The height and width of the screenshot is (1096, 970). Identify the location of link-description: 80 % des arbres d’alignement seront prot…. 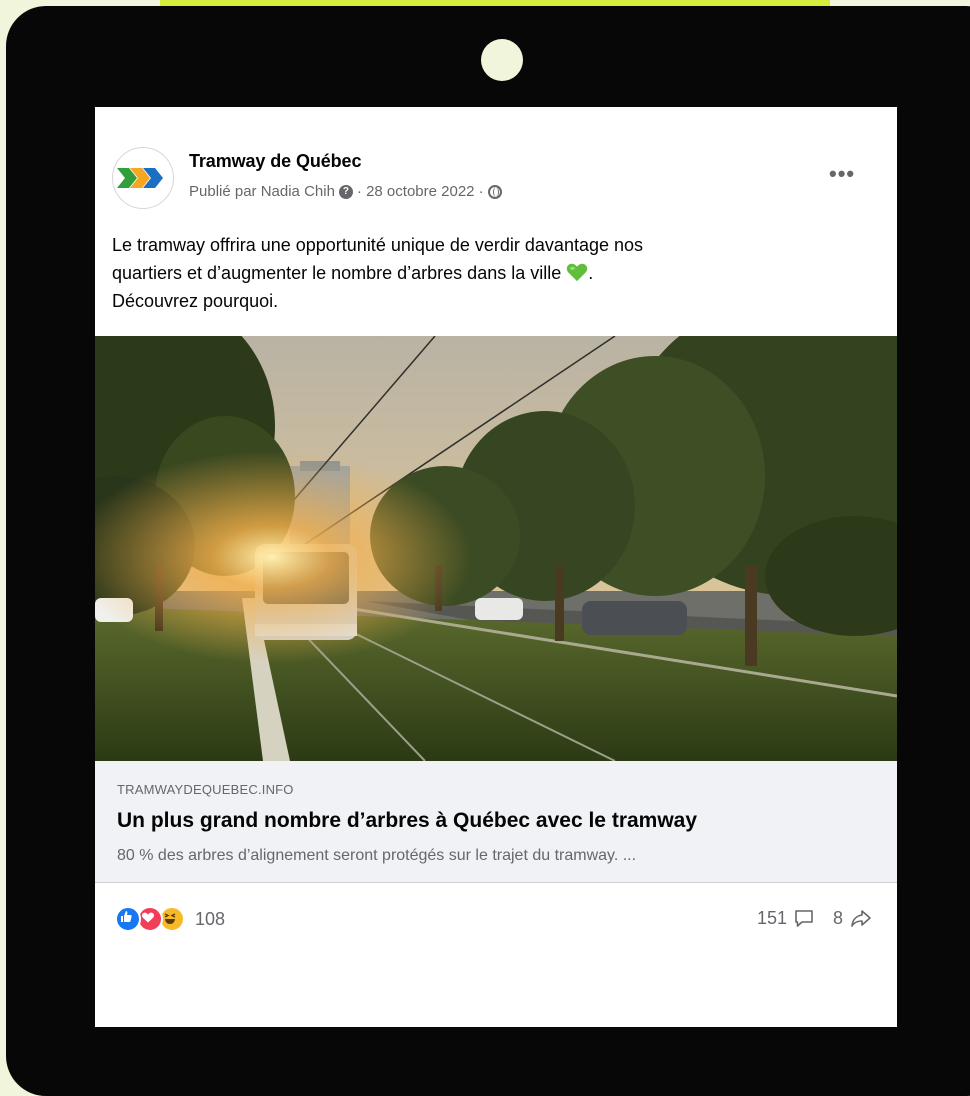
(377, 855).